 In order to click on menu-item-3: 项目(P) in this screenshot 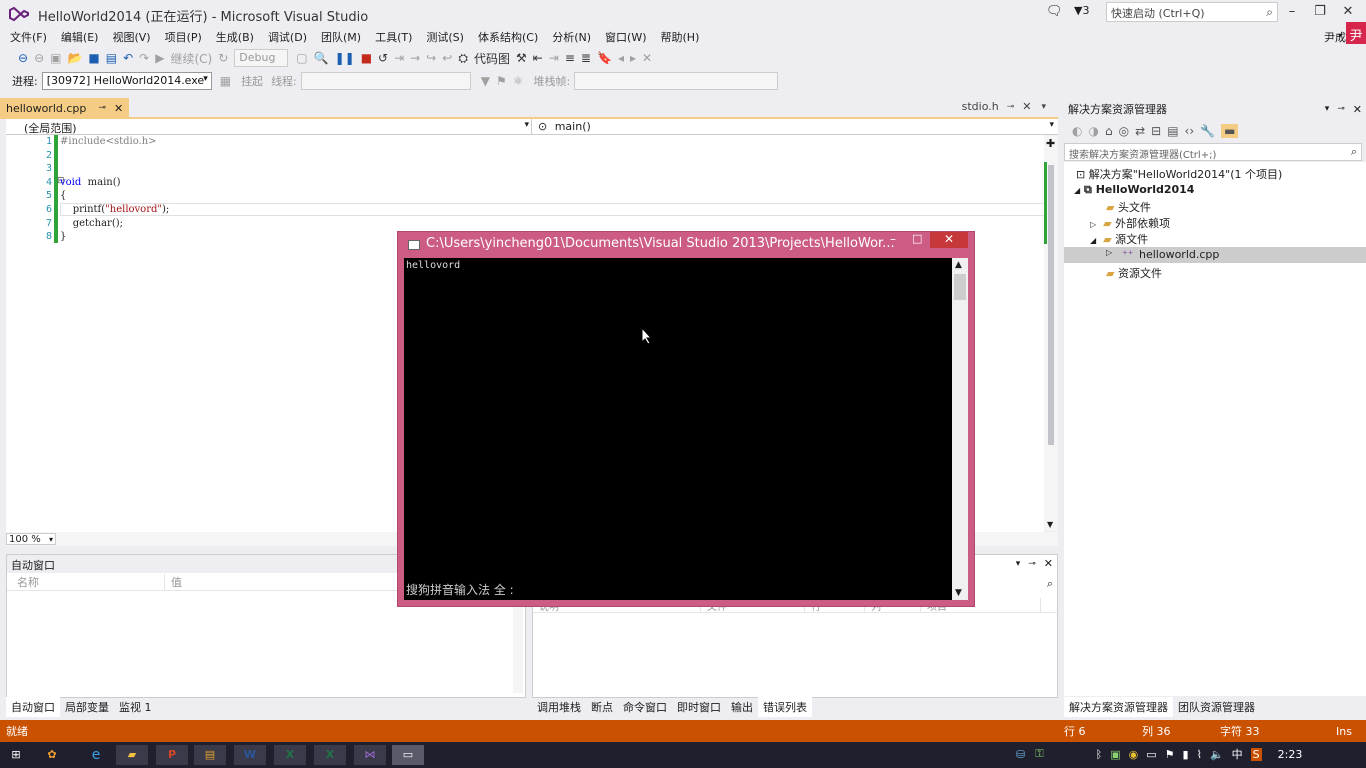, I will do `click(183, 37)`.